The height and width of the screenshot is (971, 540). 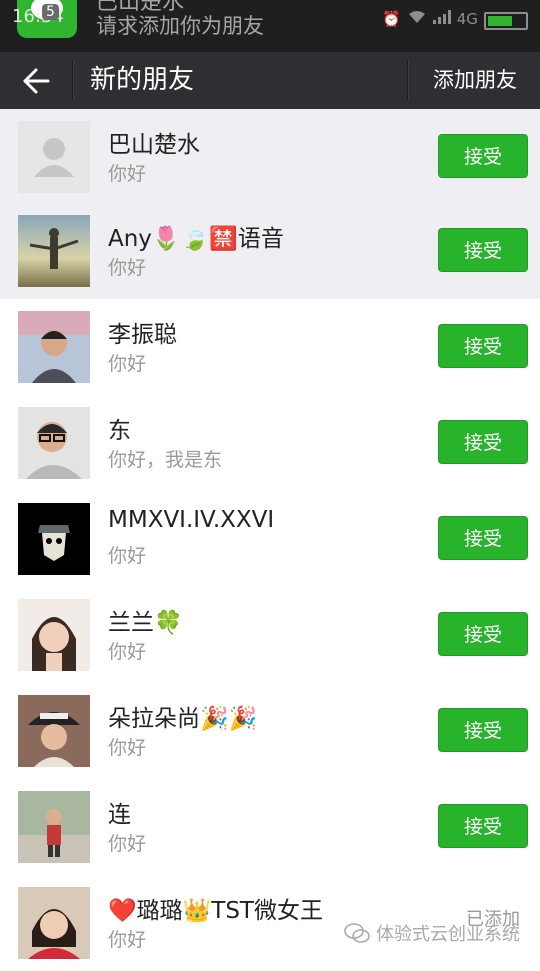 What do you see at coordinates (408, 80) in the screenshot?
I see `action-divider` at bounding box center [408, 80].